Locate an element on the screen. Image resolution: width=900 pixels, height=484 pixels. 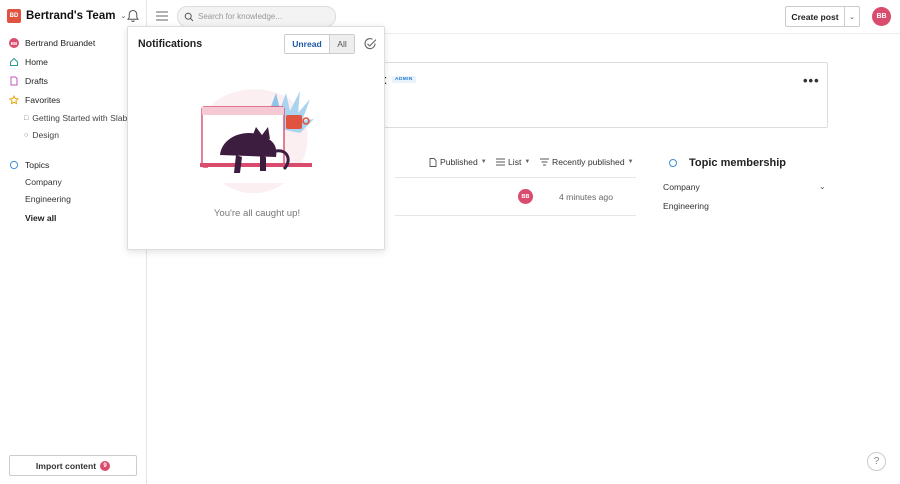
document-icon: □ is located at coordinates (26, 118).